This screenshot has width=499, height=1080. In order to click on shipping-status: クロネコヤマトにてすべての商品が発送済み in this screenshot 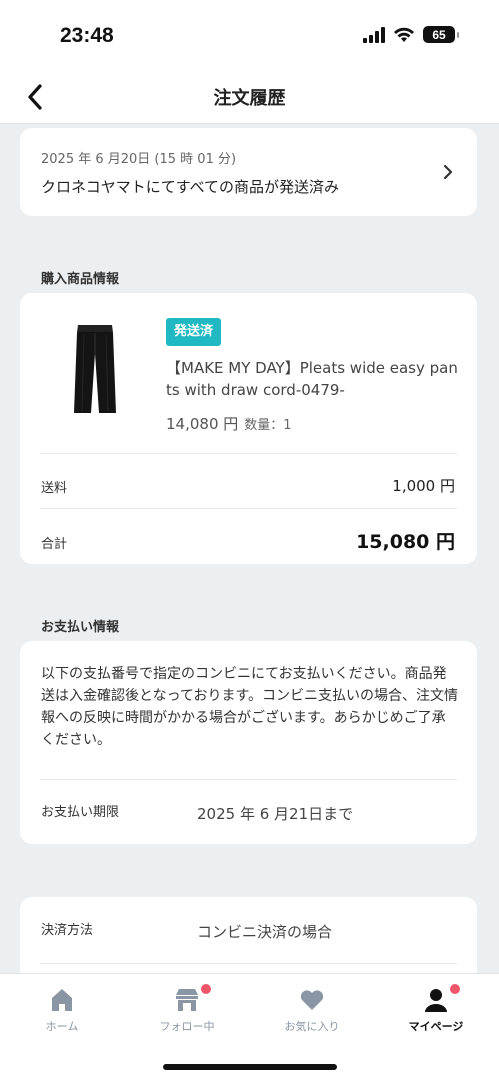, I will do `click(190, 187)`.